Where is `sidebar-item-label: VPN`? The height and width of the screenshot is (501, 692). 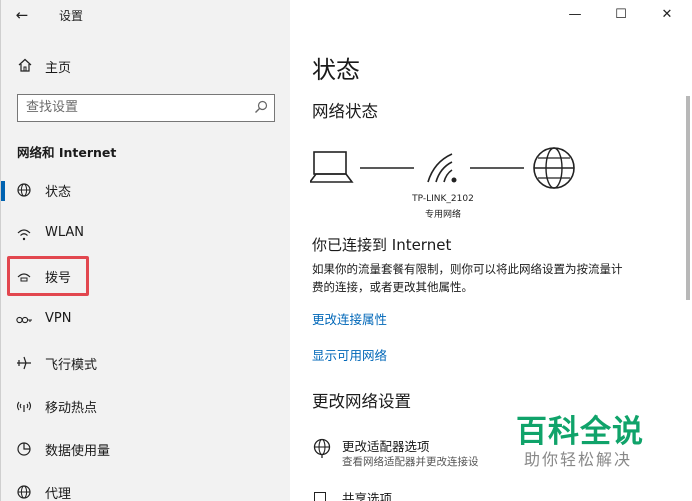 sidebar-item-label: VPN is located at coordinates (58, 318).